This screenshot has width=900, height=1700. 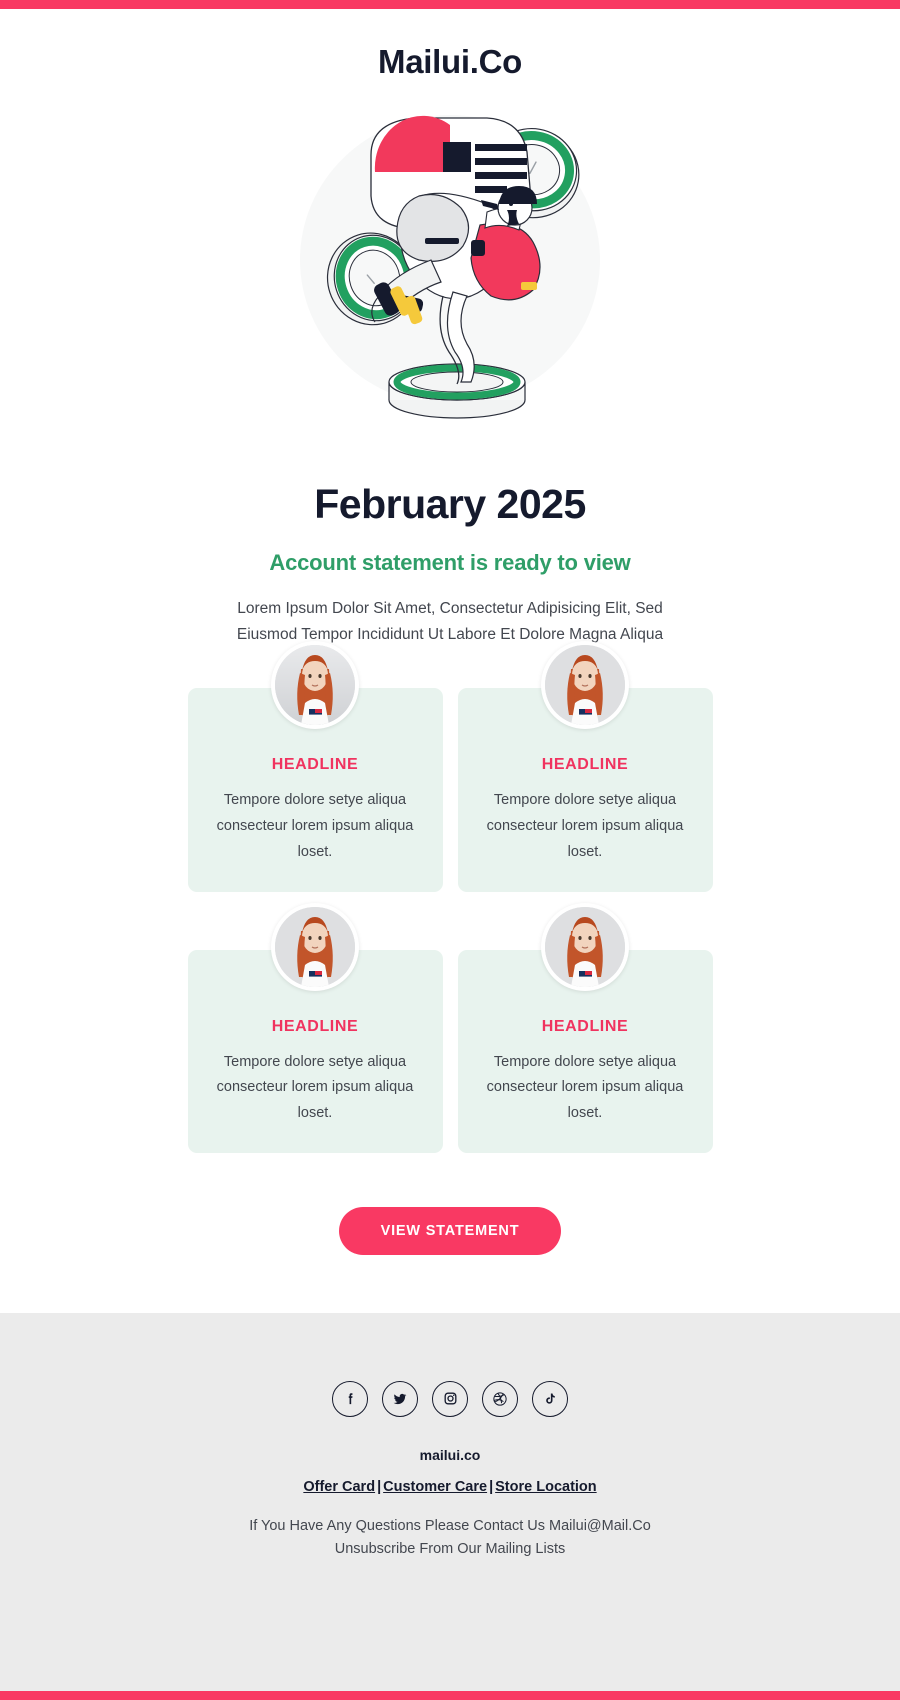 I want to click on bottom-accent-bar, so click(x=450, y=1695).